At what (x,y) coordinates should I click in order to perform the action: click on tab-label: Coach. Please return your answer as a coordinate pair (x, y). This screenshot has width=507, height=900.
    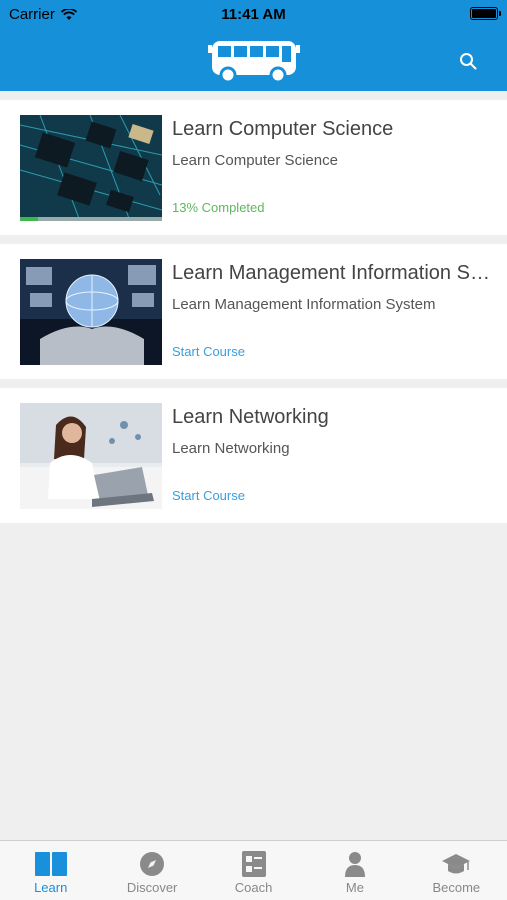
    Looking at the image, I should click on (253, 887).